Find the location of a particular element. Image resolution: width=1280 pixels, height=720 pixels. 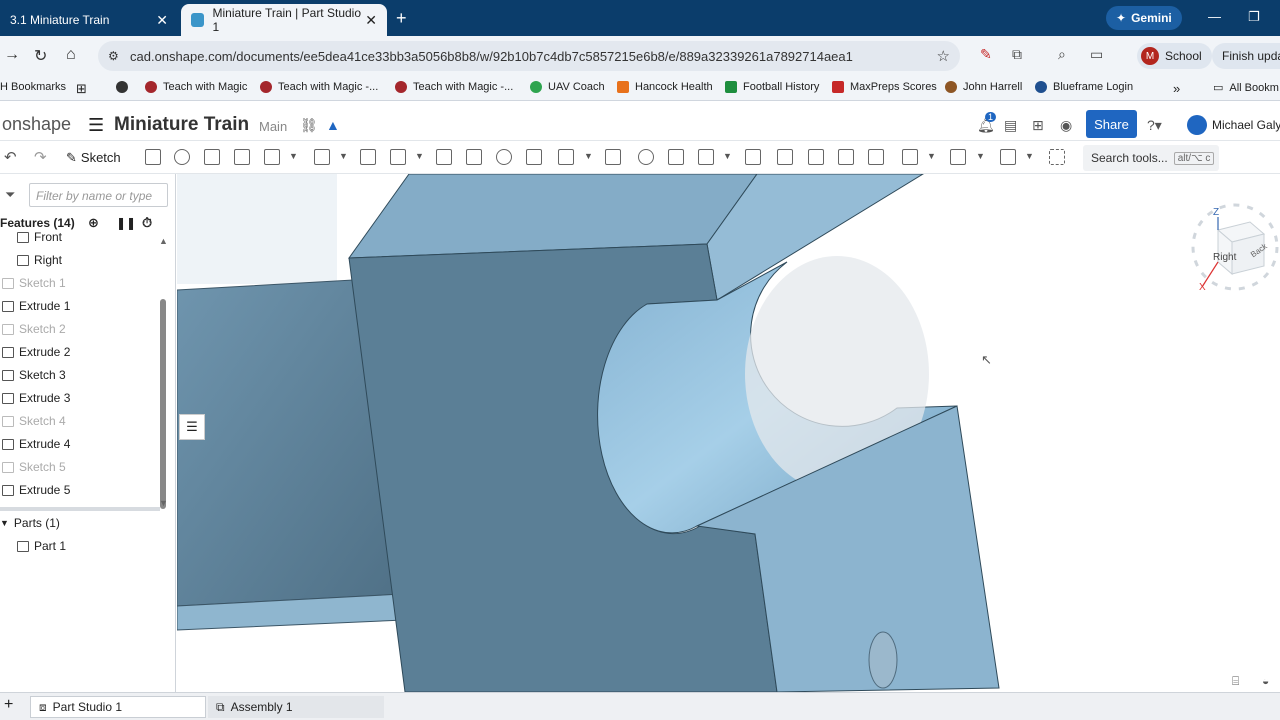

document-title: Miniature Train is located at coordinates (181, 125).